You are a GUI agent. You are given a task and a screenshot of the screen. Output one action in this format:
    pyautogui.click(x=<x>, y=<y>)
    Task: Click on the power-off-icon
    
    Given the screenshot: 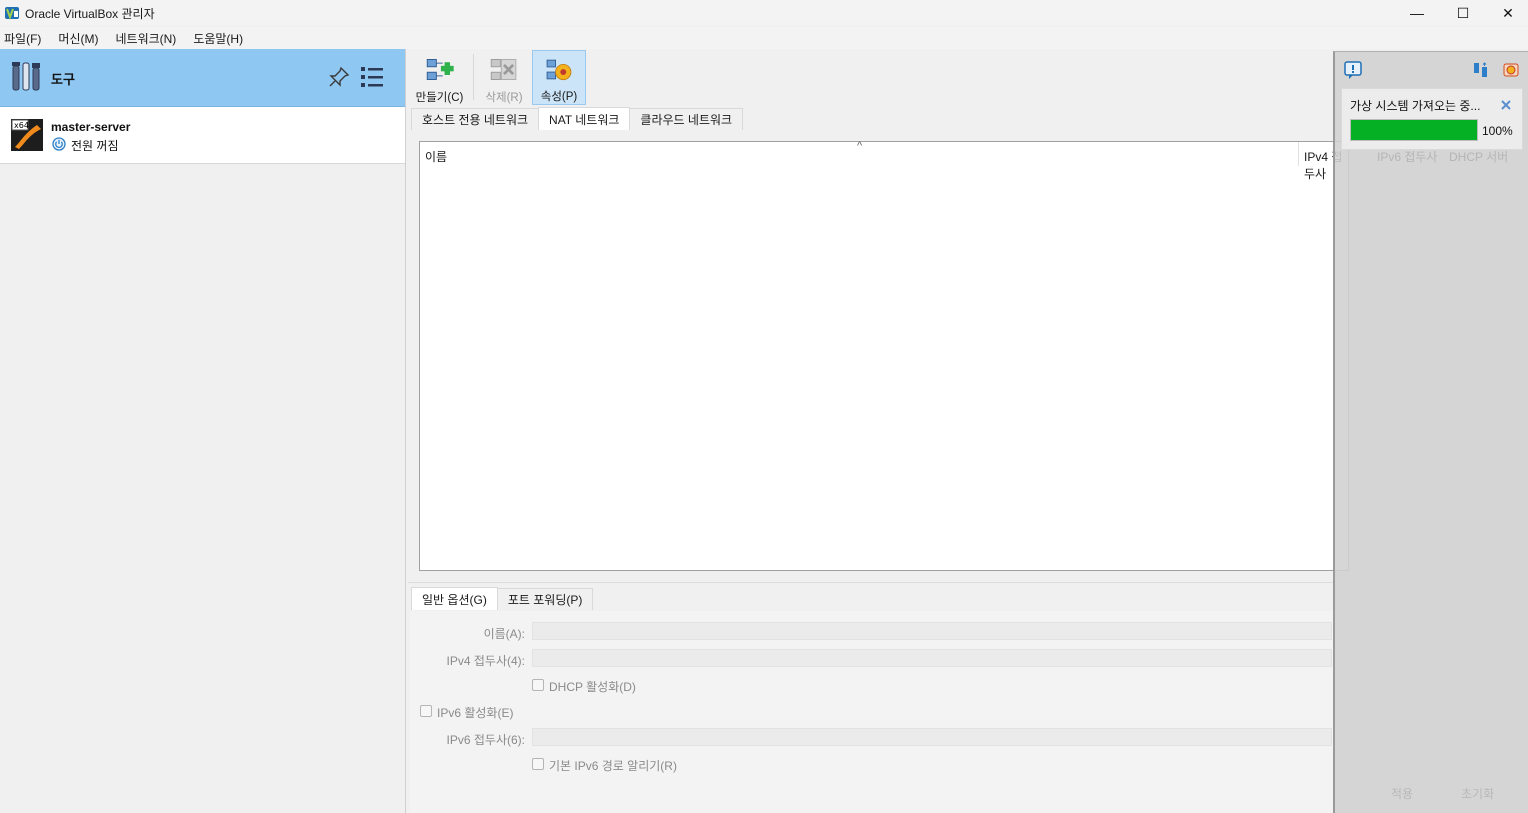 What is the action you would take?
    pyautogui.click(x=59, y=144)
    